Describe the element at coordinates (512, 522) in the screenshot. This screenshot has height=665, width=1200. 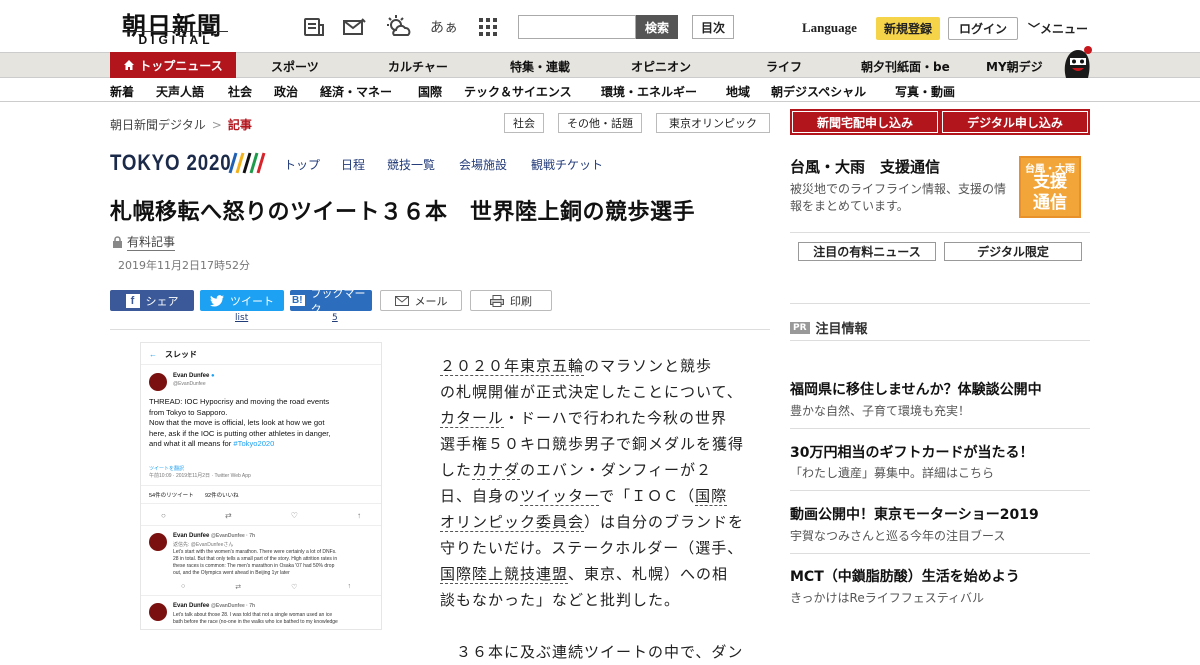
I see `article-keyword-link: オリンピック委員会` at that location.